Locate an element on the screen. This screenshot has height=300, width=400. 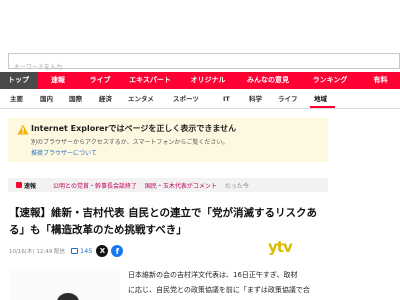
category-it: IT is located at coordinates (226, 99).